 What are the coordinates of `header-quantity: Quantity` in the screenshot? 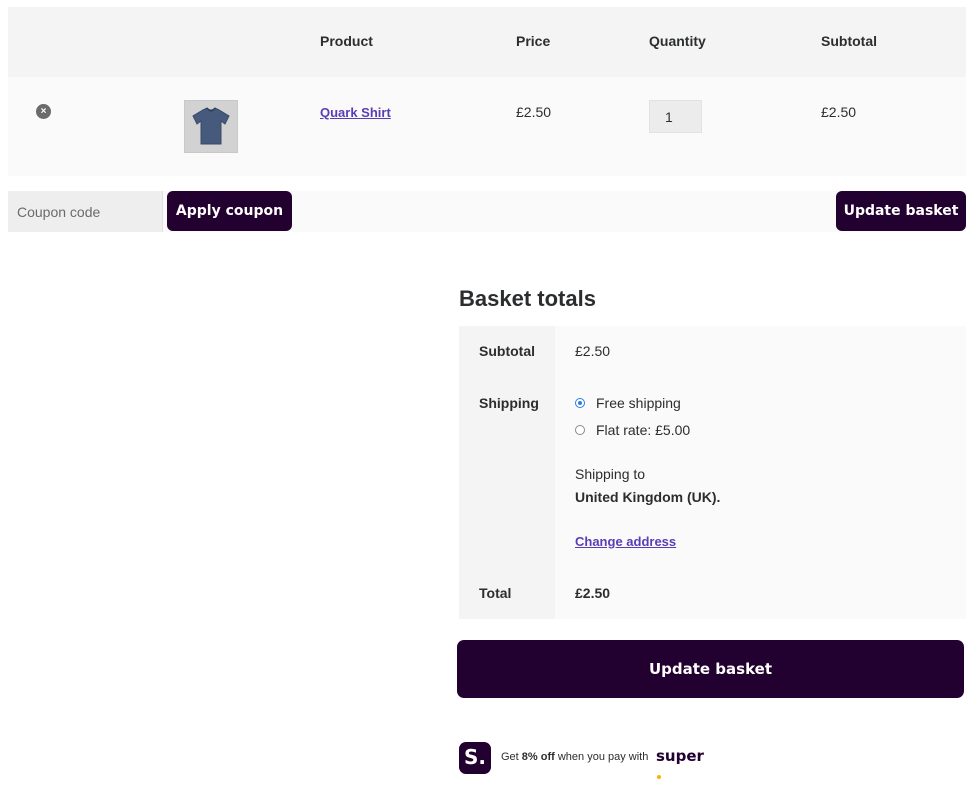 It's located at (677, 41).